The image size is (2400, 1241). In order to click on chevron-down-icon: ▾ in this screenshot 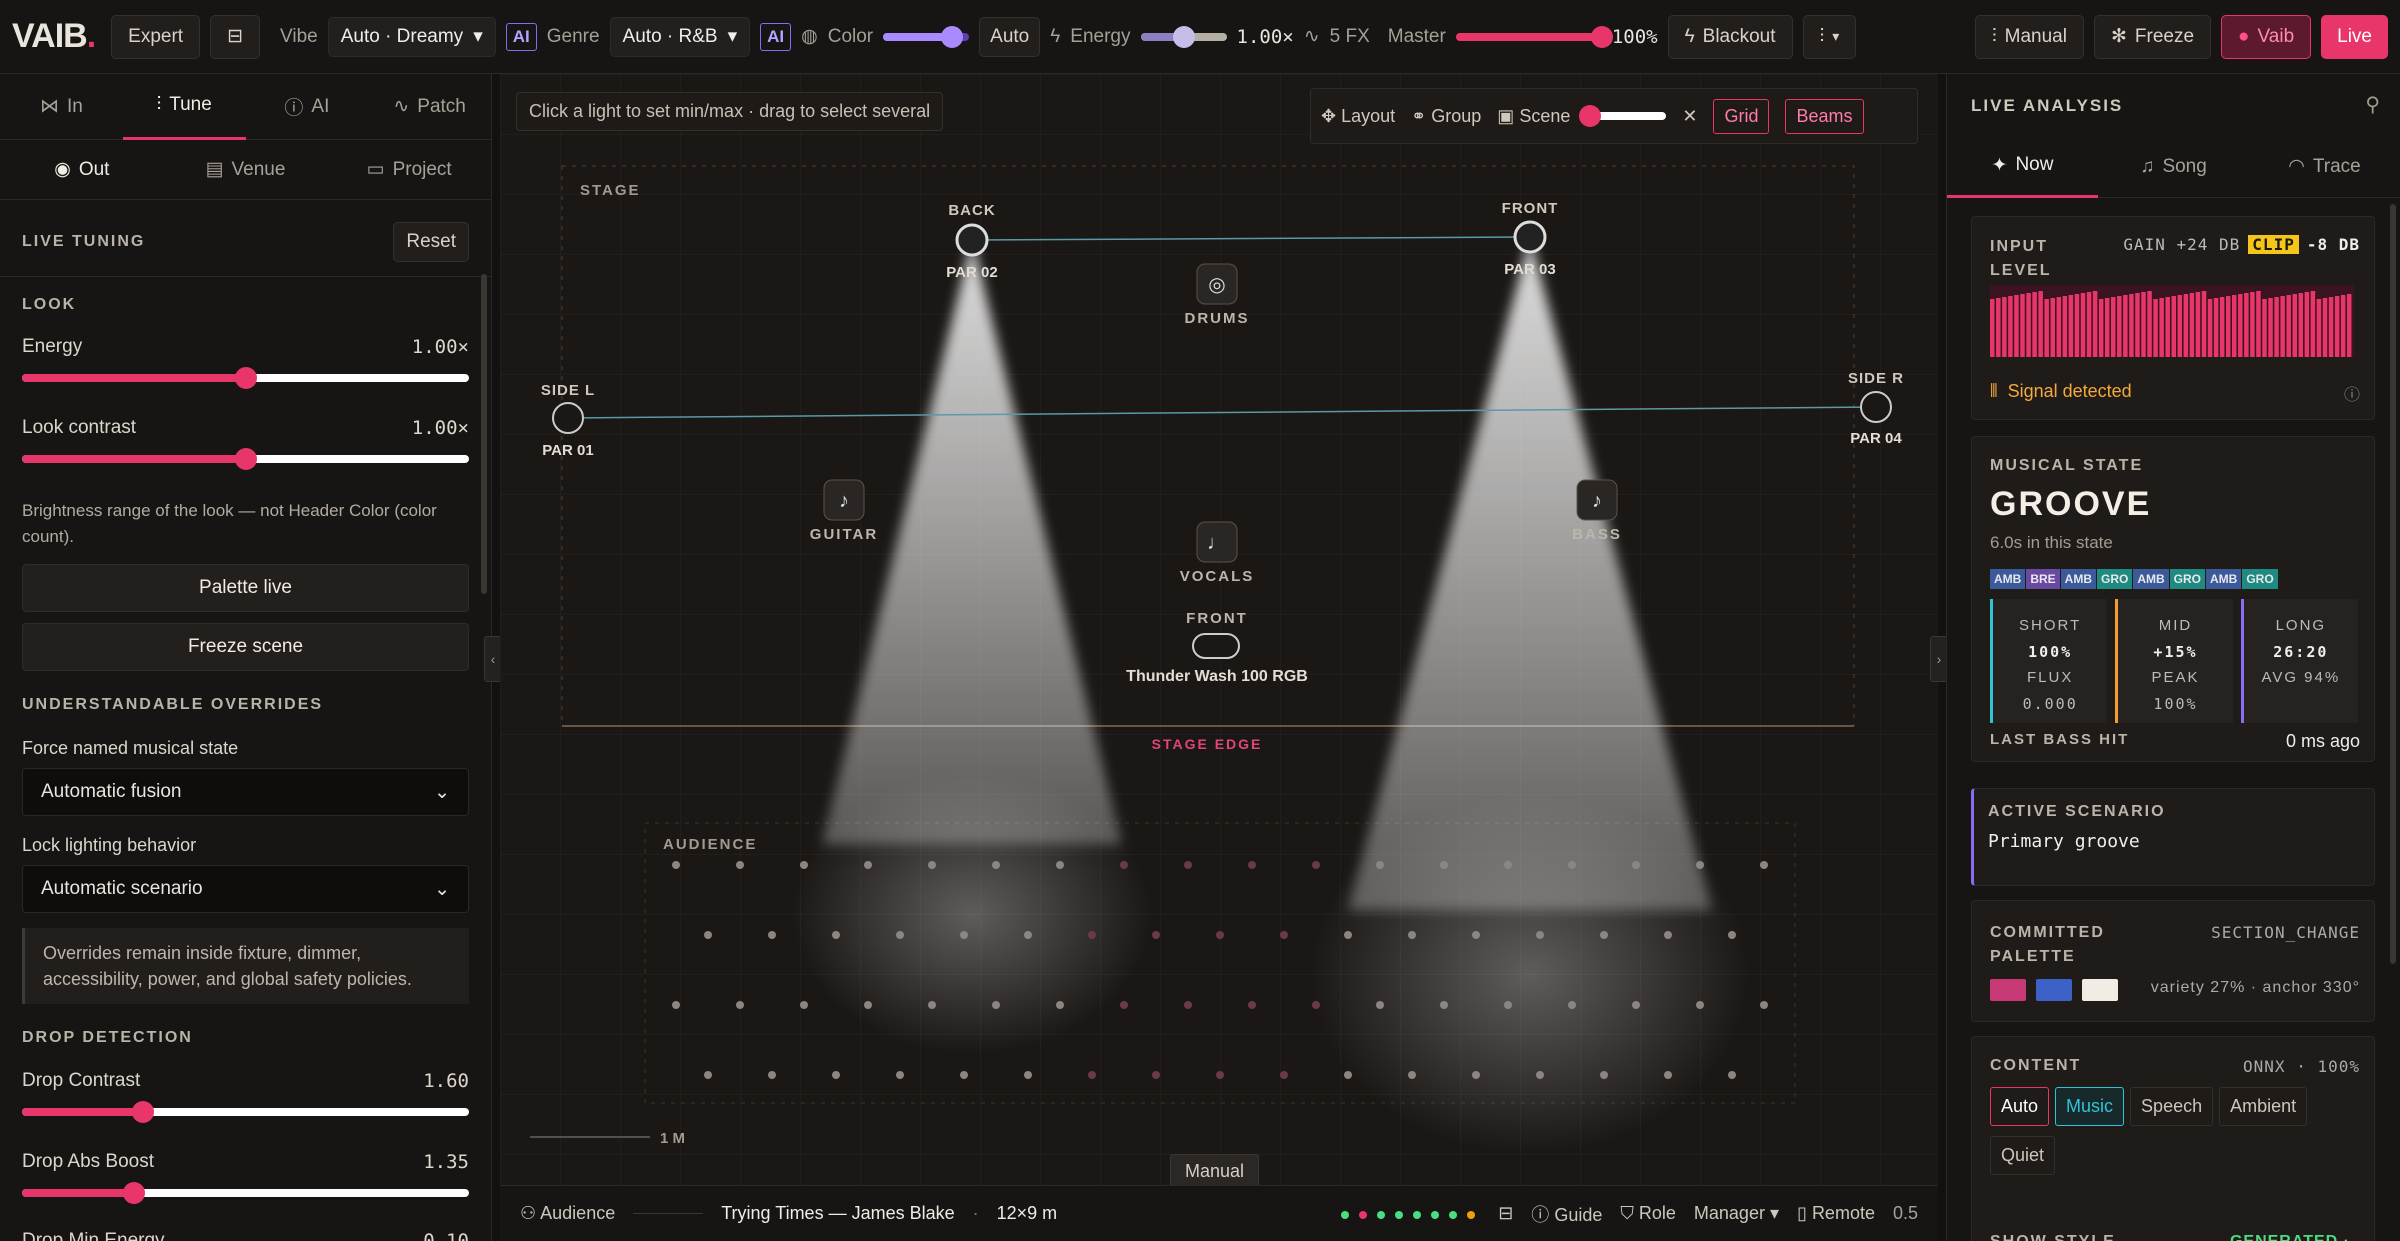, I will do `click(732, 36)`.